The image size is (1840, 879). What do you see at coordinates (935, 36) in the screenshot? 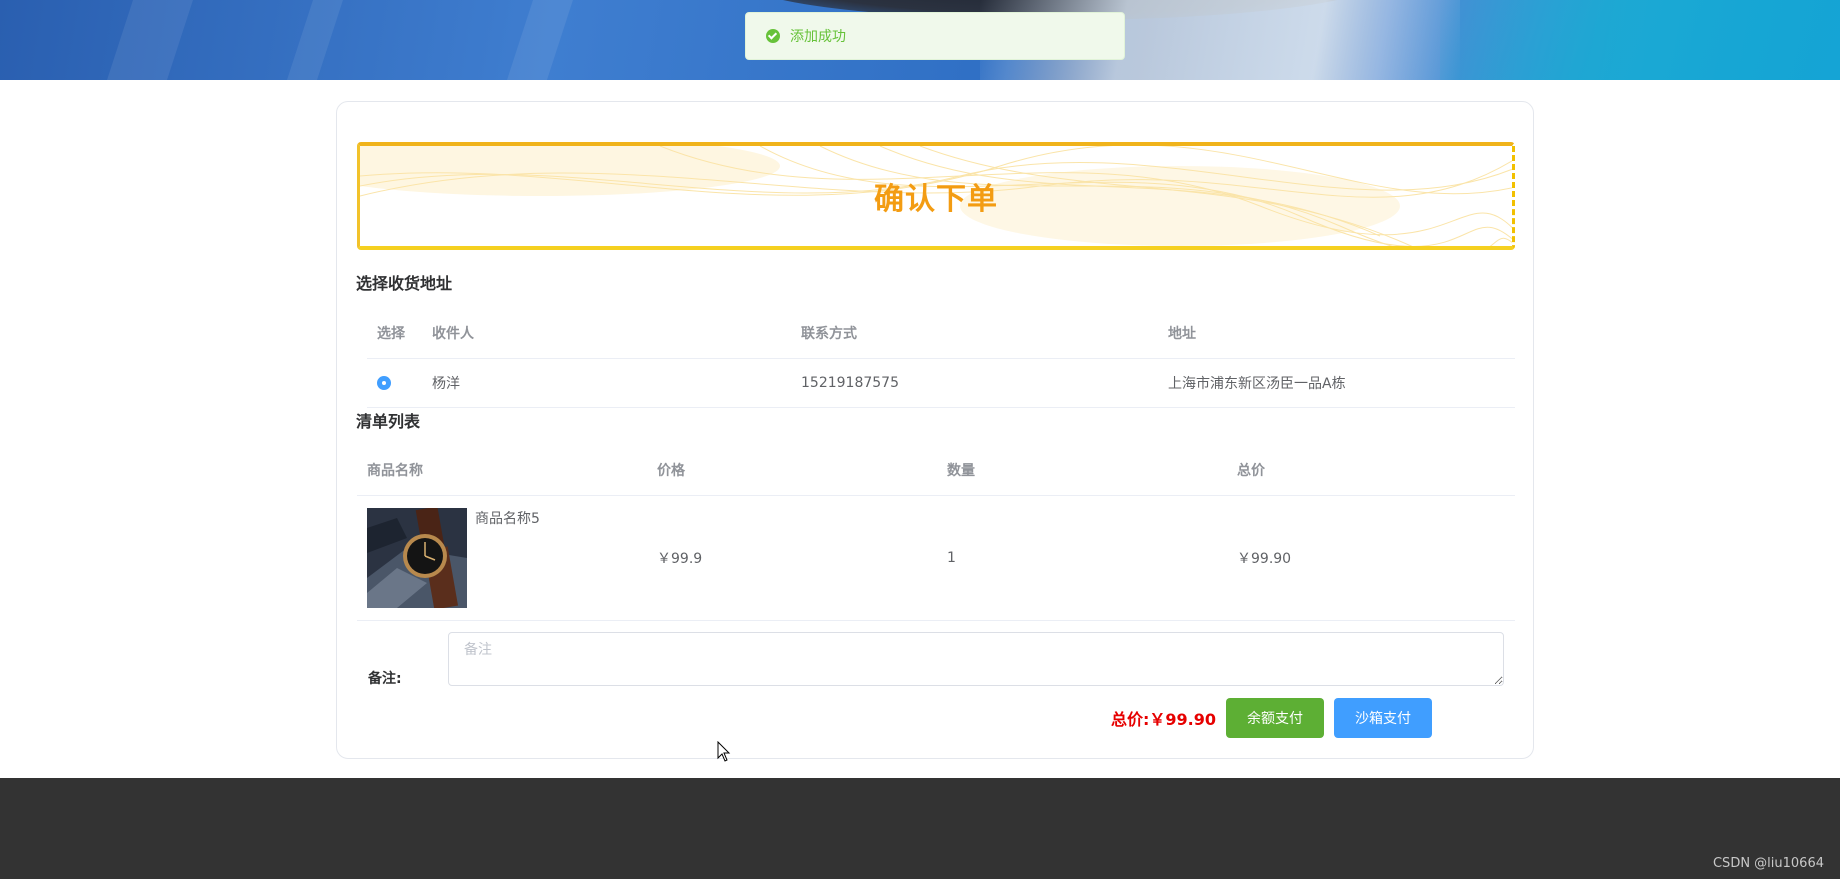
I see `success-toast: 添加成功` at bounding box center [935, 36].